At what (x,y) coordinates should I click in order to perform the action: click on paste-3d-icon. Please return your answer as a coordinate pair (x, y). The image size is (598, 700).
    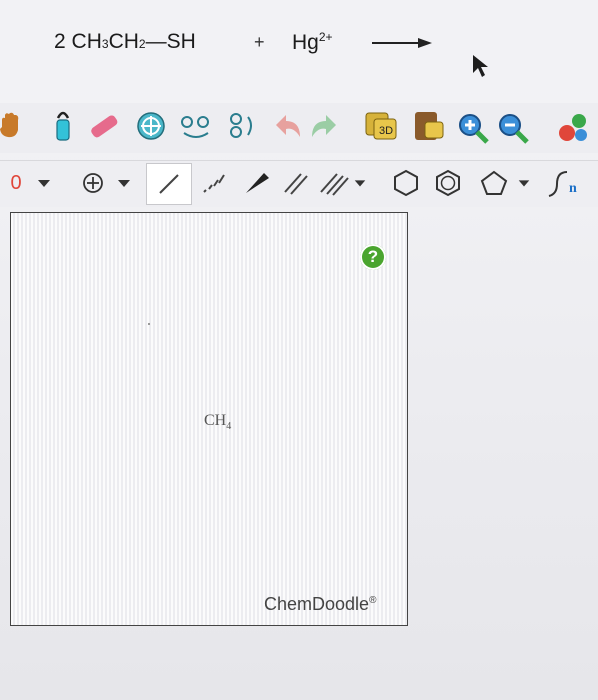
    Looking at the image, I should click on (429, 126).